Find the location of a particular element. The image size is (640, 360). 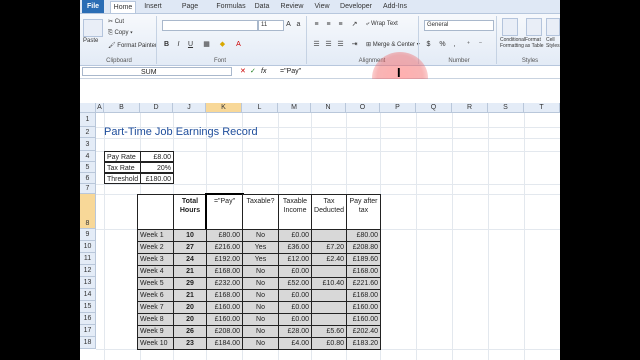

row-header: 1 is located at coordinates (88, 120).